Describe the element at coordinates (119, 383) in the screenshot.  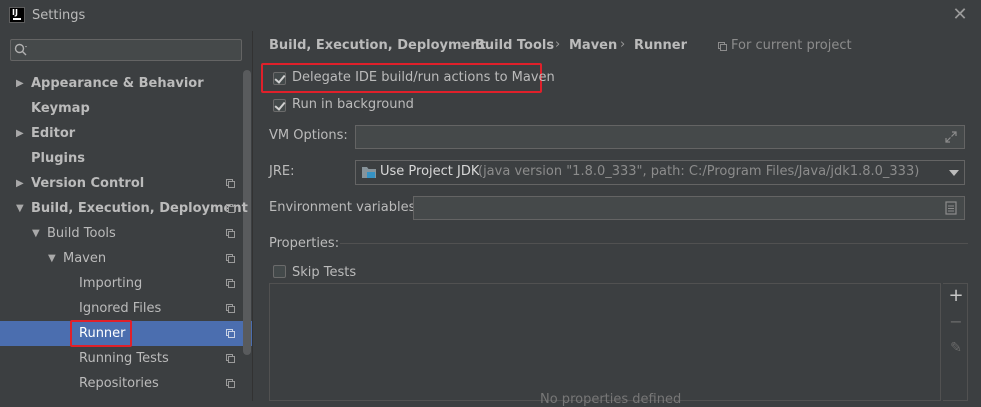
I see `sidebar-item-repositories: Repositories` at that location.